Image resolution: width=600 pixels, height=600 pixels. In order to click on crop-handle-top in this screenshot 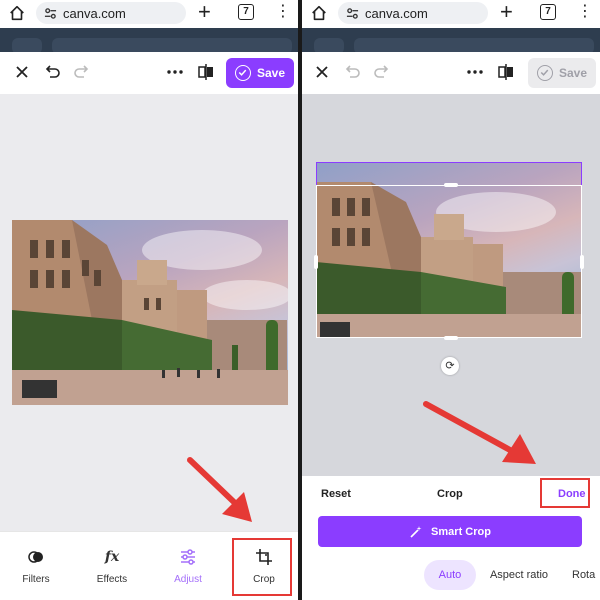, I will do `click(451, 185)`.